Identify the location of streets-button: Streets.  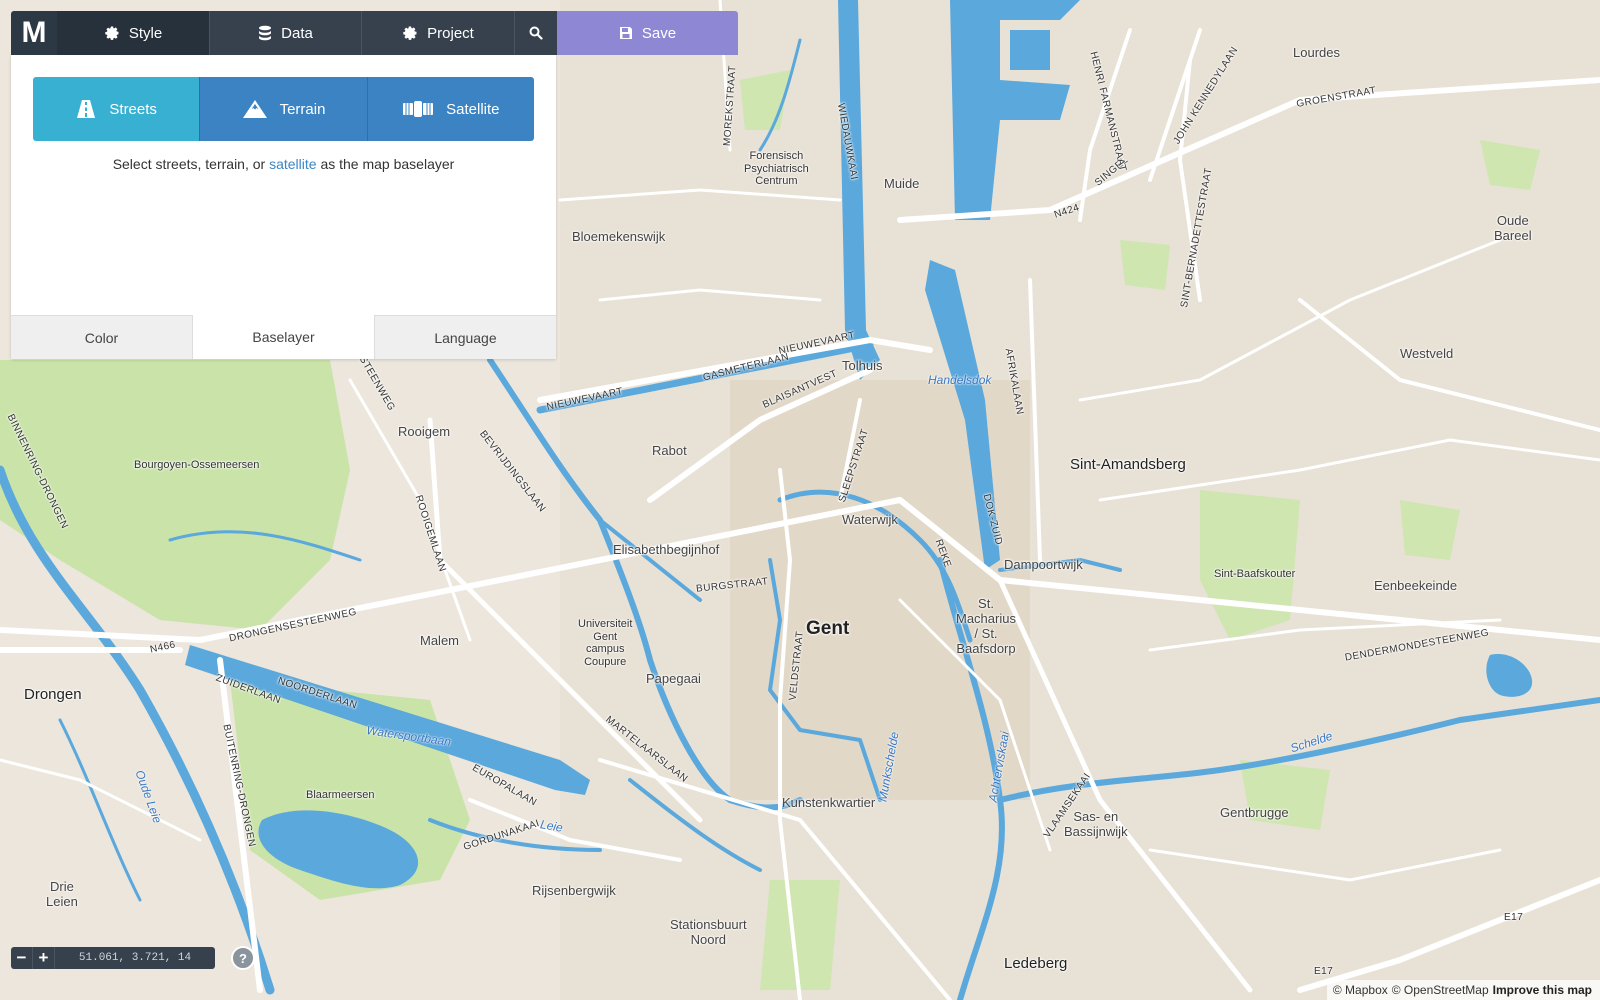
(116, 109).